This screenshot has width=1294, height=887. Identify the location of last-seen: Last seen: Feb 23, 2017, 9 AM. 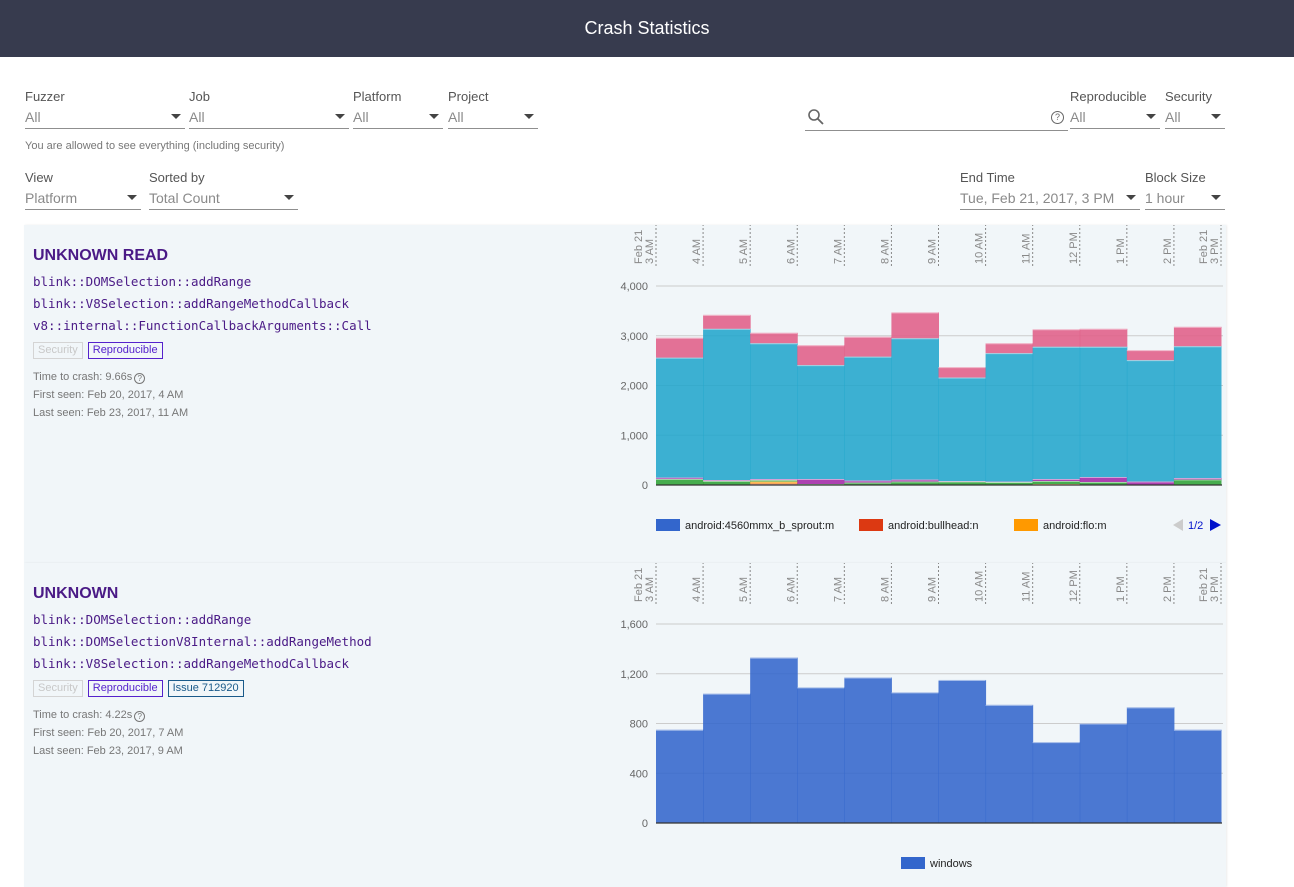
(108, 751).